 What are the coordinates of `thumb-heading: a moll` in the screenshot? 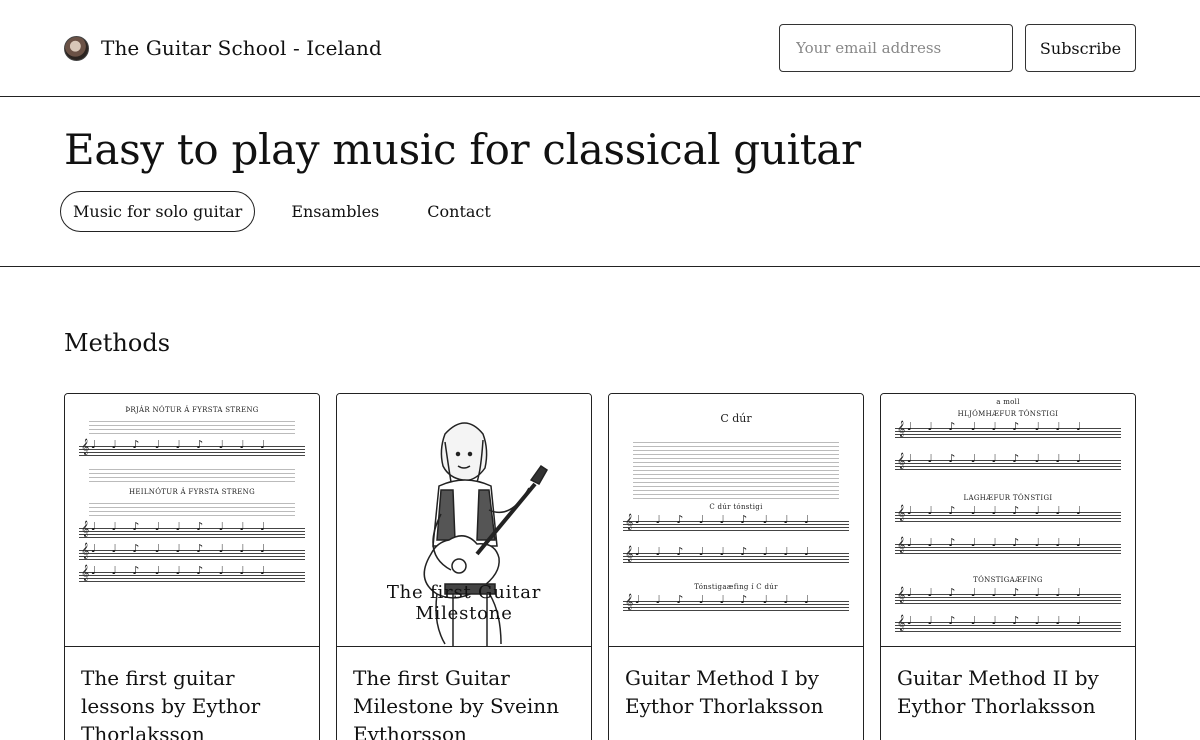 It's located at (1008, 402).